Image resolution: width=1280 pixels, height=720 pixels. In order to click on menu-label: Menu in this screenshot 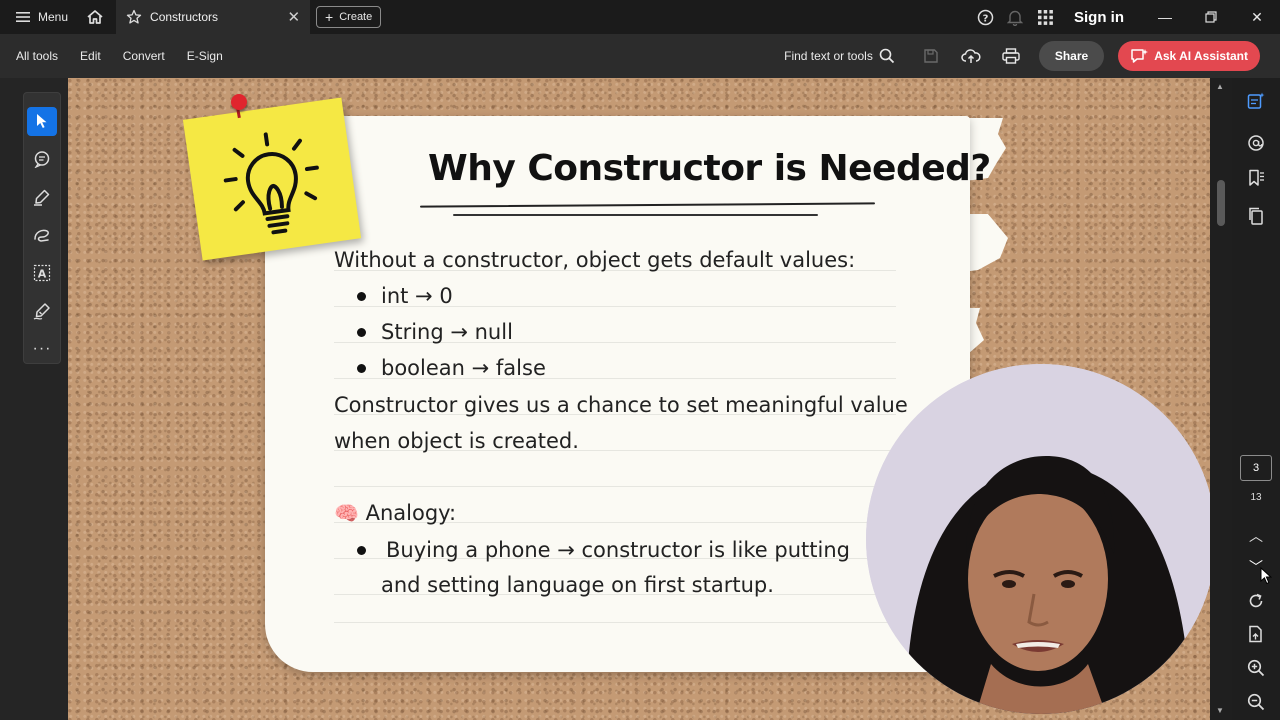, I will do `click(53, 17)`.